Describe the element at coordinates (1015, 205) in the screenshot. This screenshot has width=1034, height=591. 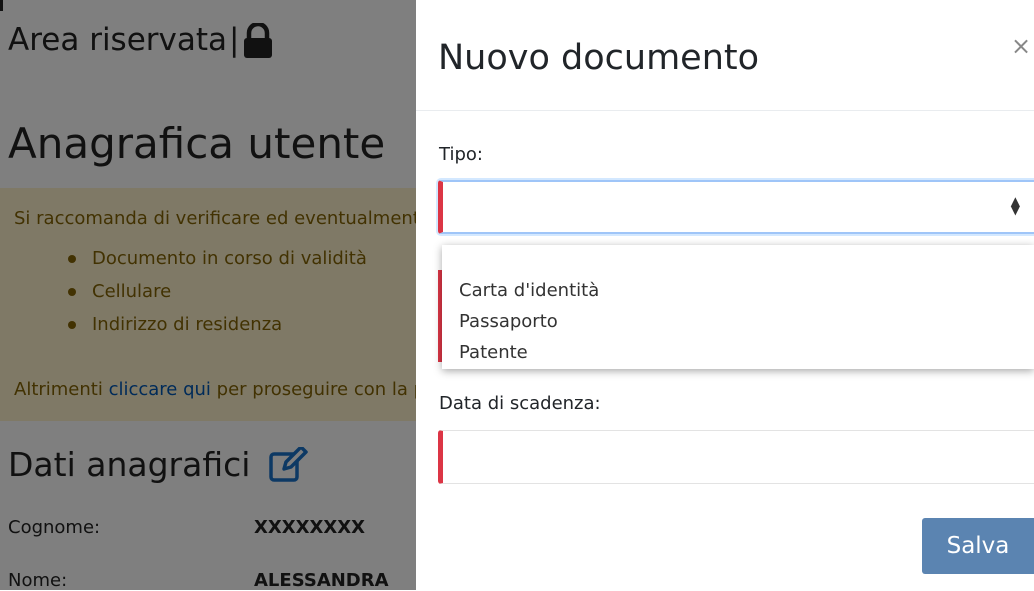
I see `select-arrows-icon: ▲ ▼` at that location.